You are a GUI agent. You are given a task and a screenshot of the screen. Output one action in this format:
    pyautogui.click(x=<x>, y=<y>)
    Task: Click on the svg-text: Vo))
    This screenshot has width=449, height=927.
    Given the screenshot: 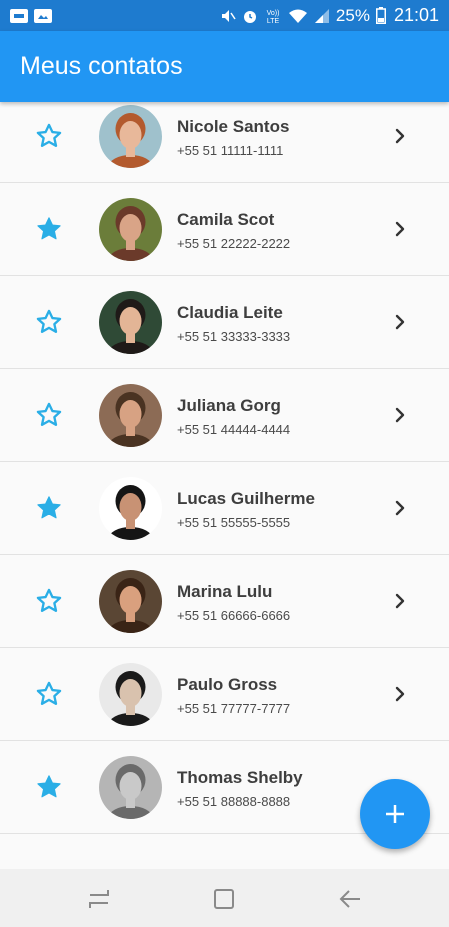 What is the action you would take?
    pyautogui.click(x=273, y=13)
    